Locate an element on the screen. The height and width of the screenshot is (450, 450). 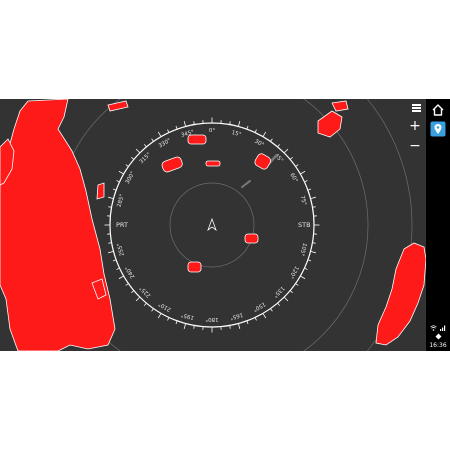
home-button is located at coordinates (438, 110).